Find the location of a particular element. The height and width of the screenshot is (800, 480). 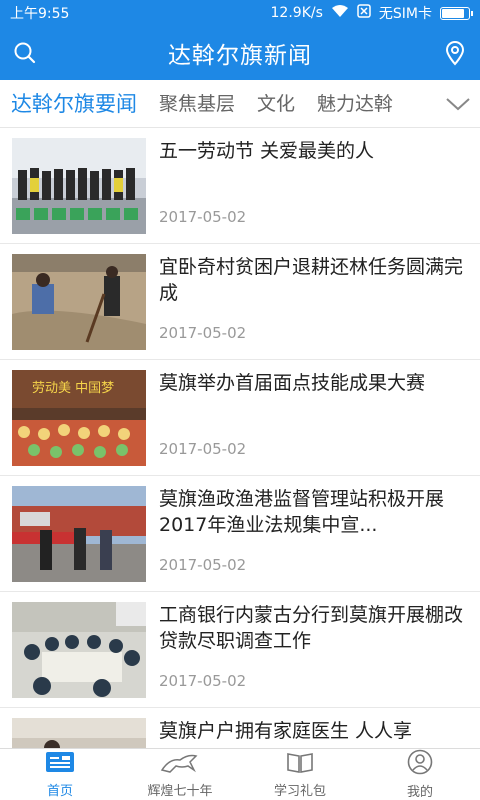

app-header: 达斡尔旗新闻 is located at coordinates (240, 53).